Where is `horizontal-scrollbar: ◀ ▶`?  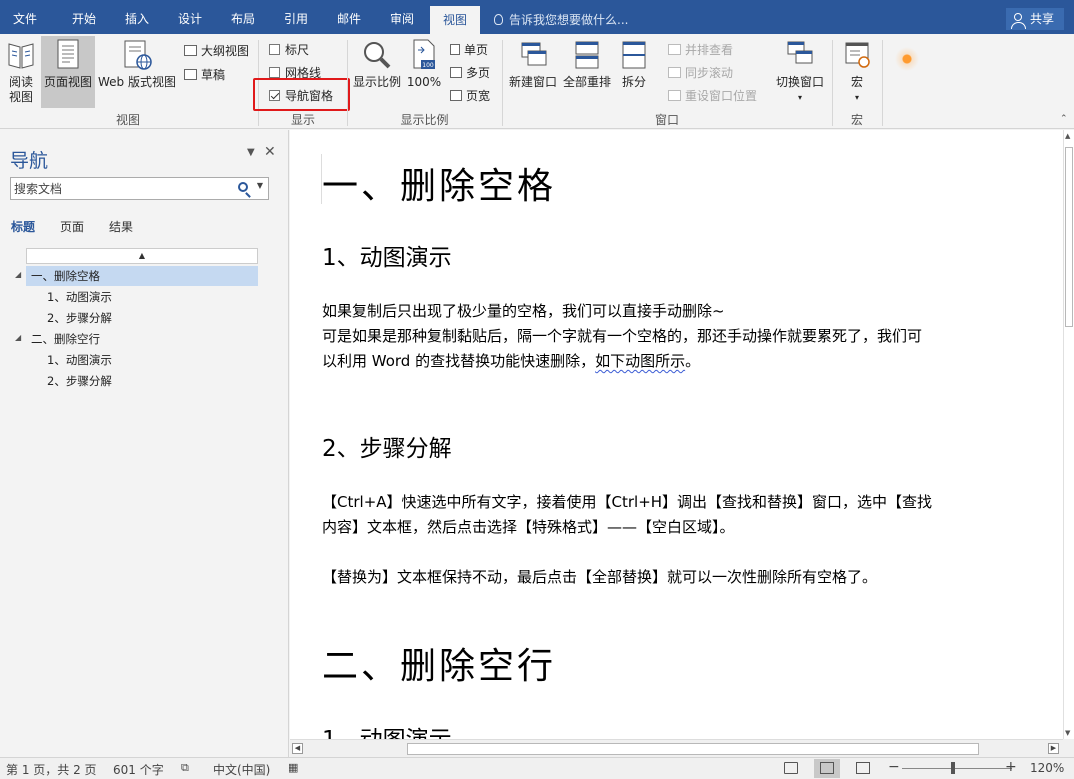 horizontal-scrollbar: ◀ ▶ is located at coordinates (676, 748).